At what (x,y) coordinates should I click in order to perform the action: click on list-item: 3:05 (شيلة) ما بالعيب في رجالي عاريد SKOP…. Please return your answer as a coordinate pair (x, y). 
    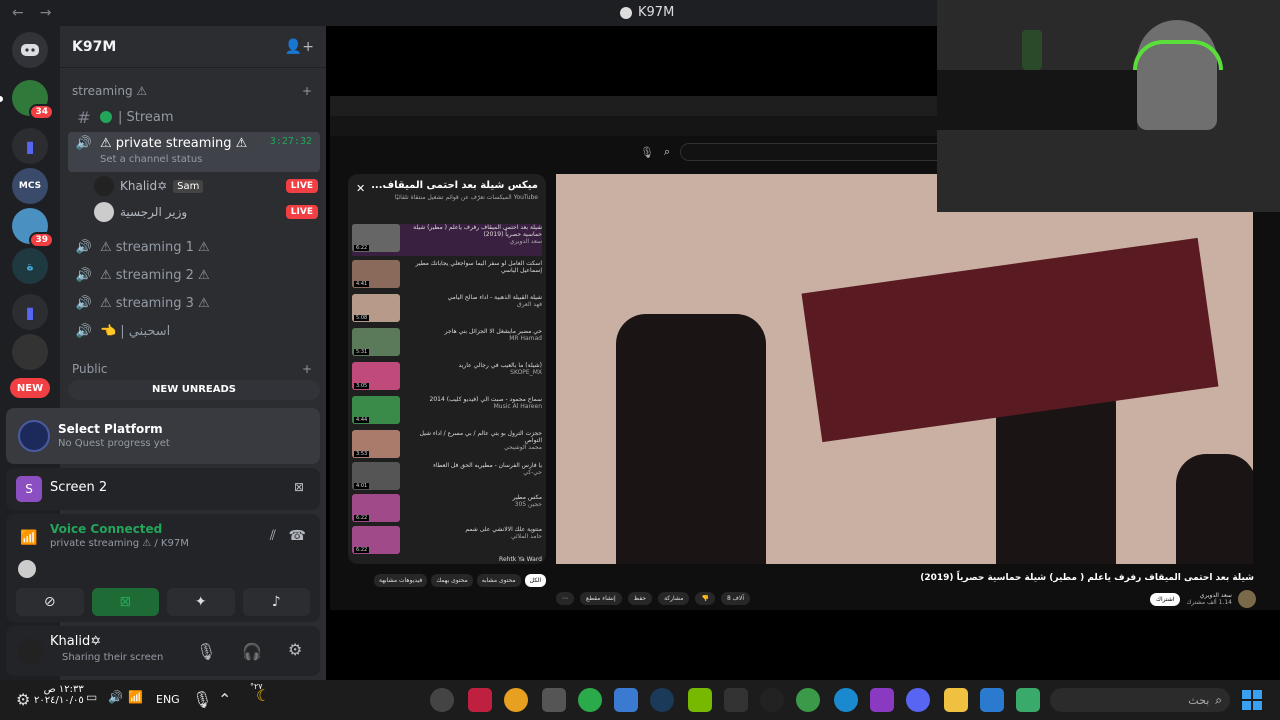
    Looking at the image, I should click on (447, 378).